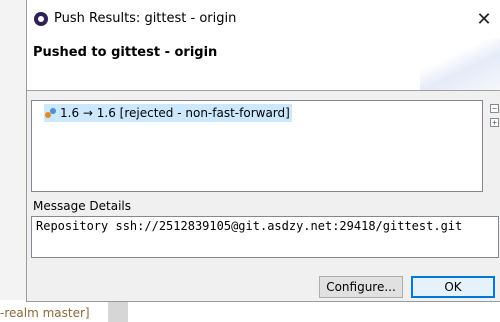 This screenshot has width=500, height=322. What do you see at coordinates (125, 52) in the screenshot?
I see `header-title: Pushed to gittest - origin` at bounding box center [125, 52].